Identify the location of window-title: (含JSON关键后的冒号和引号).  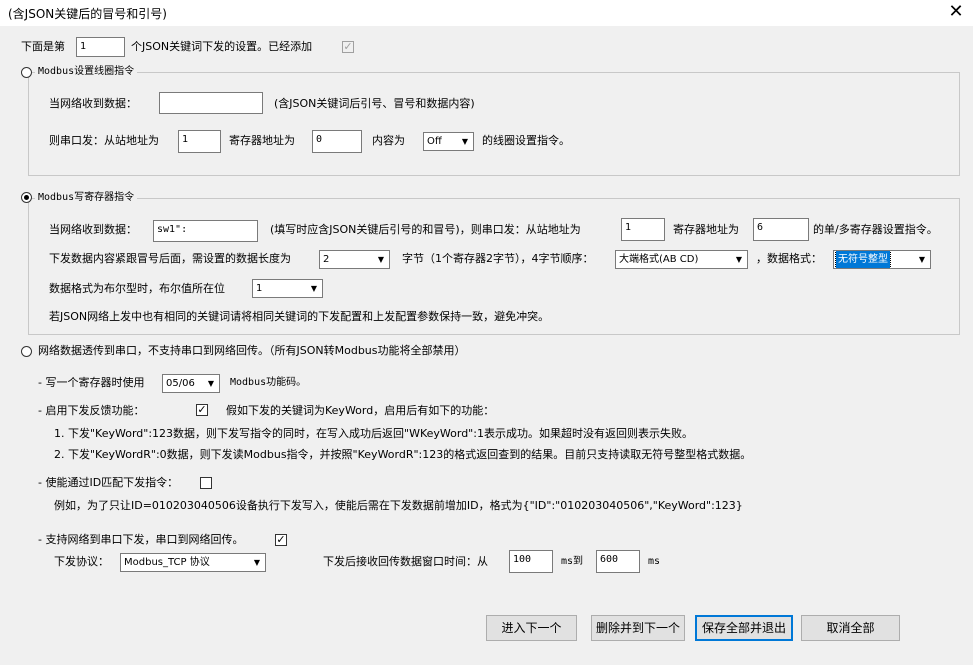
(87, 14).